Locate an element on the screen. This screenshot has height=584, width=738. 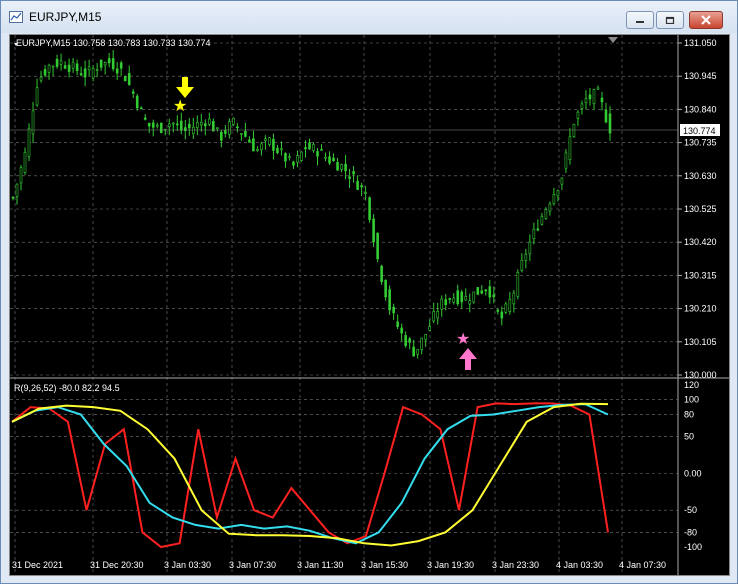
price-tick-label: 130.420 is located at coordinates (700, 242).